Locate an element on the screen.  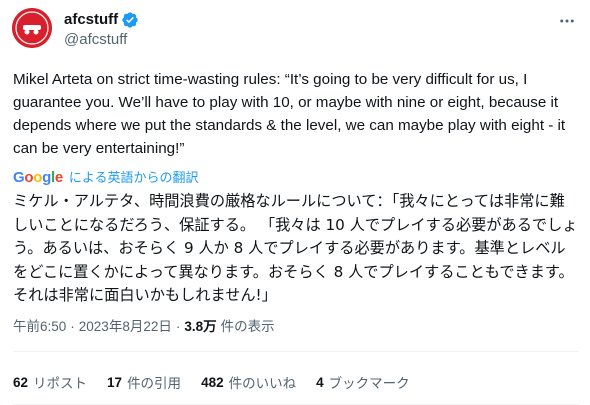
tweet-meta: 午前6:50 · 2023年8月22日 · 3.8万 件の表示 is located at coordinates (144, 327).